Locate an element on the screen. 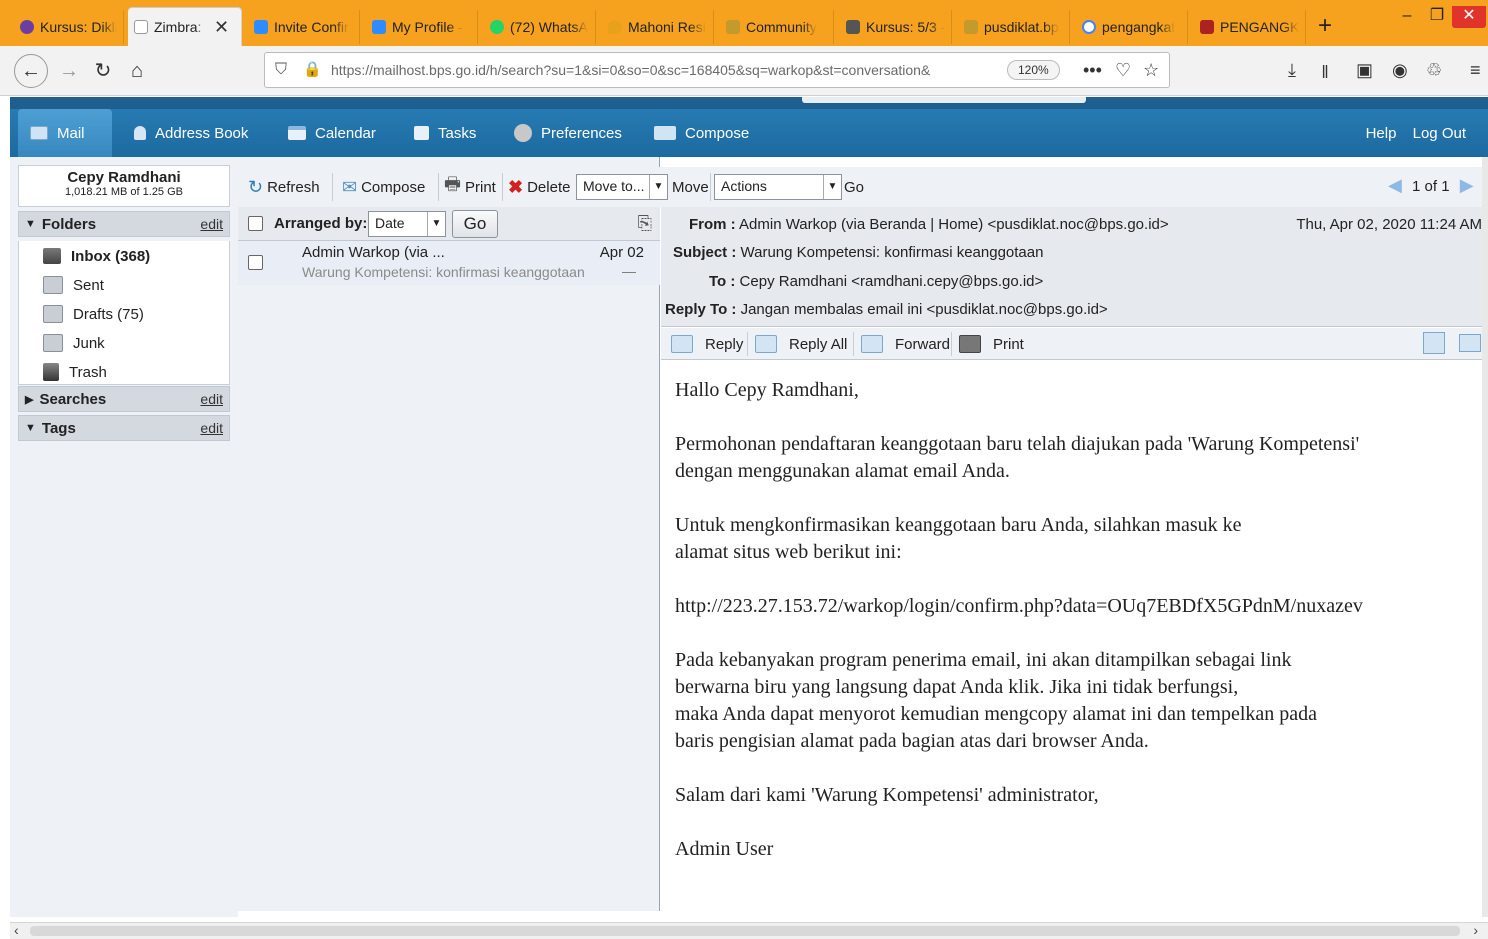  downloads-icon: ⤓ is located at coordinates (1292, 70).